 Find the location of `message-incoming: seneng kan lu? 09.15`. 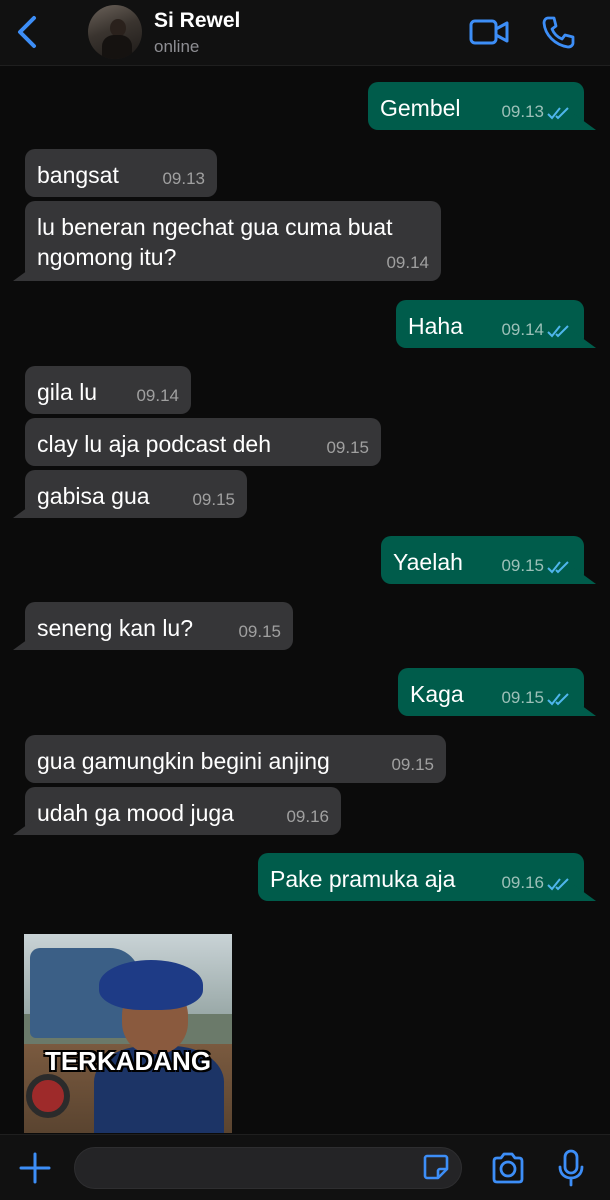

message-incoming: seneng kan lu? 09.15 is located at coordinates (159, 626).